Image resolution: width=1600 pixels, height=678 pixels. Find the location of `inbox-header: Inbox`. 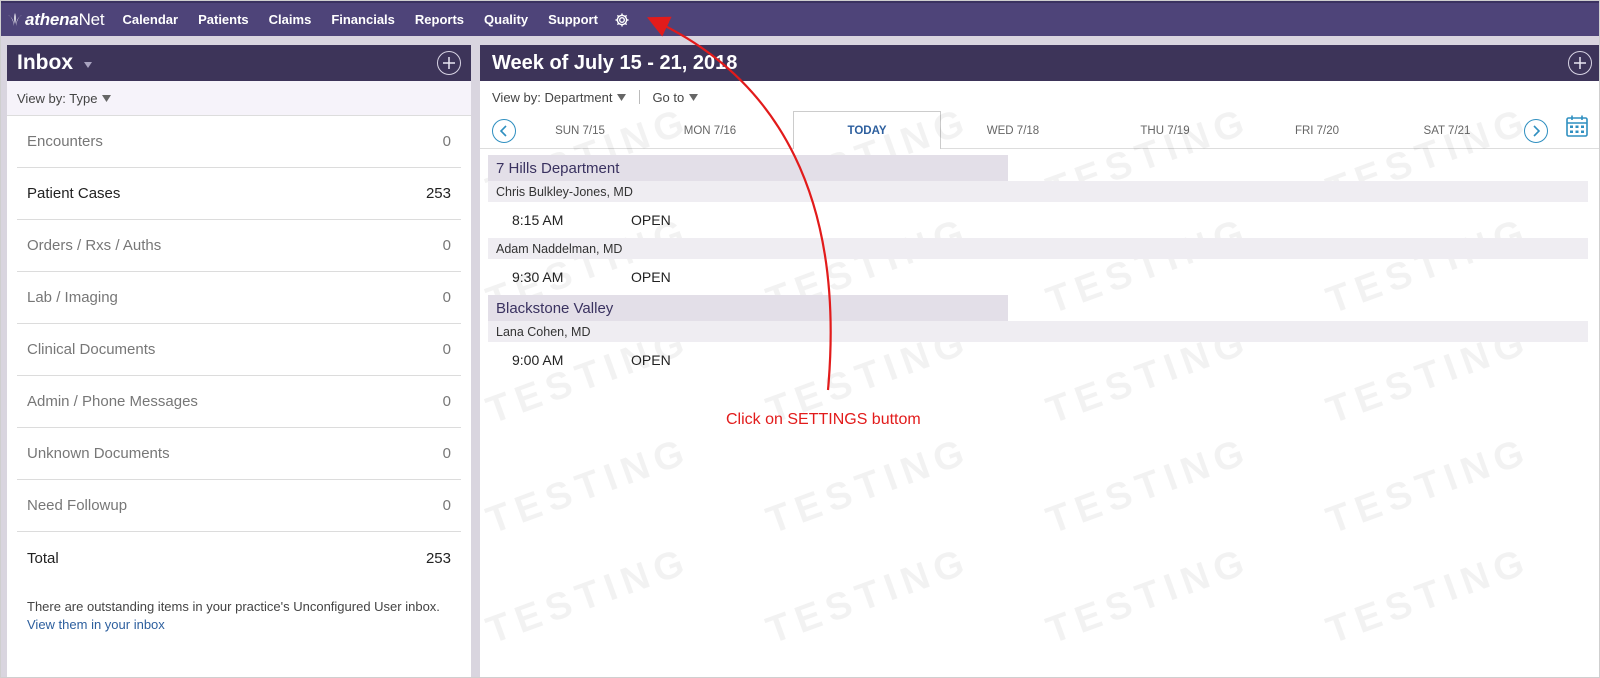

inbox-header: Inbox is located at coordinates (239, 63).